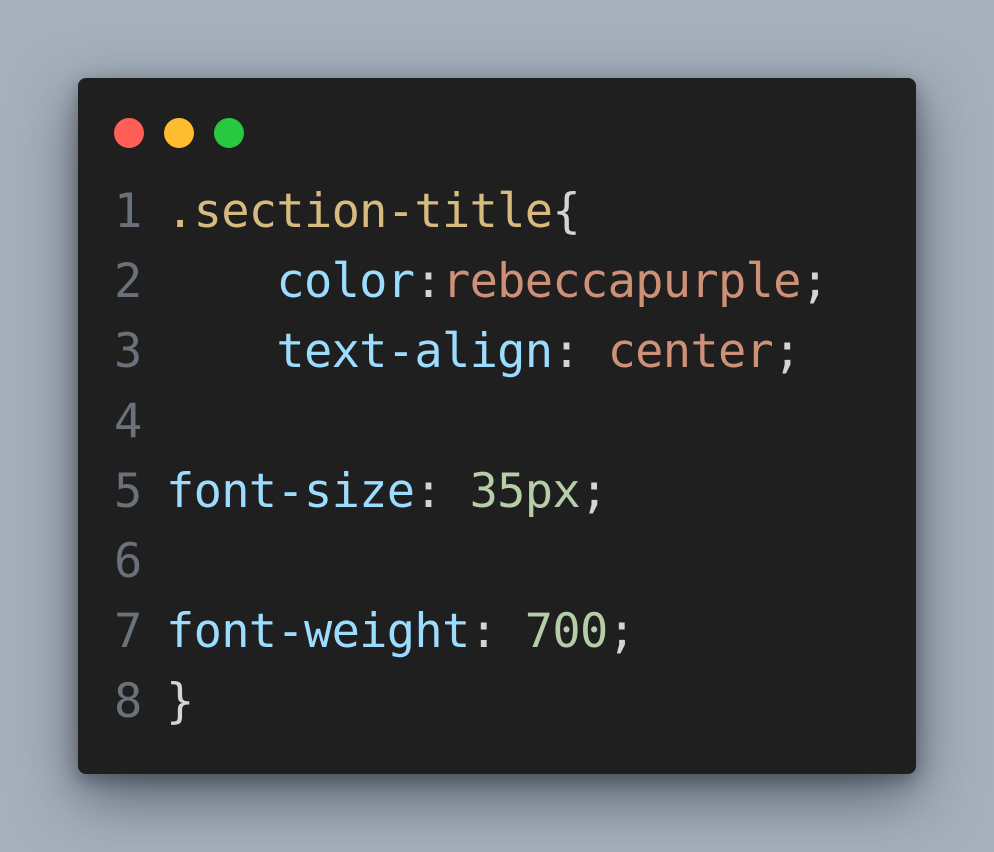 Image resolution: width=994 pixels, height=852 pixels. I want to click on line-number: 3, so click(128, 351).